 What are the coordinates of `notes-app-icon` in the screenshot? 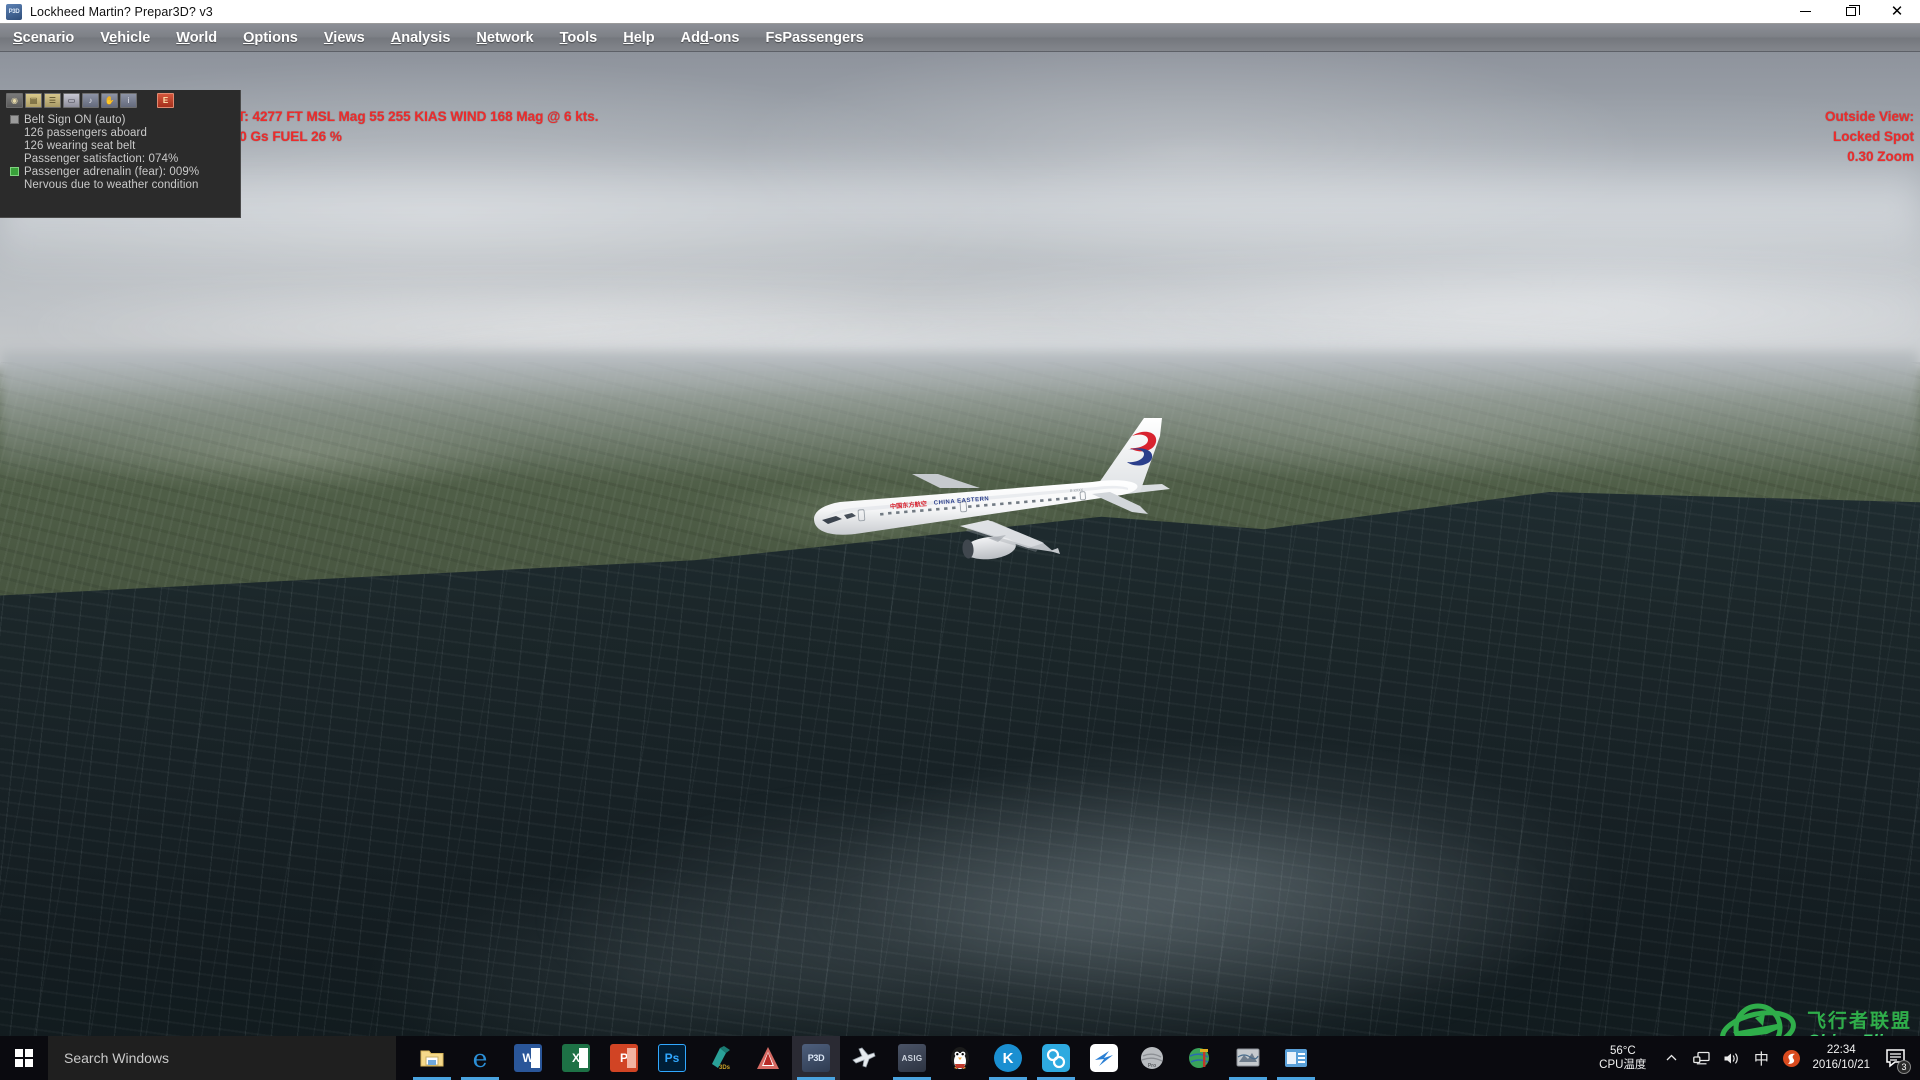 It's located at (1296, 1058).